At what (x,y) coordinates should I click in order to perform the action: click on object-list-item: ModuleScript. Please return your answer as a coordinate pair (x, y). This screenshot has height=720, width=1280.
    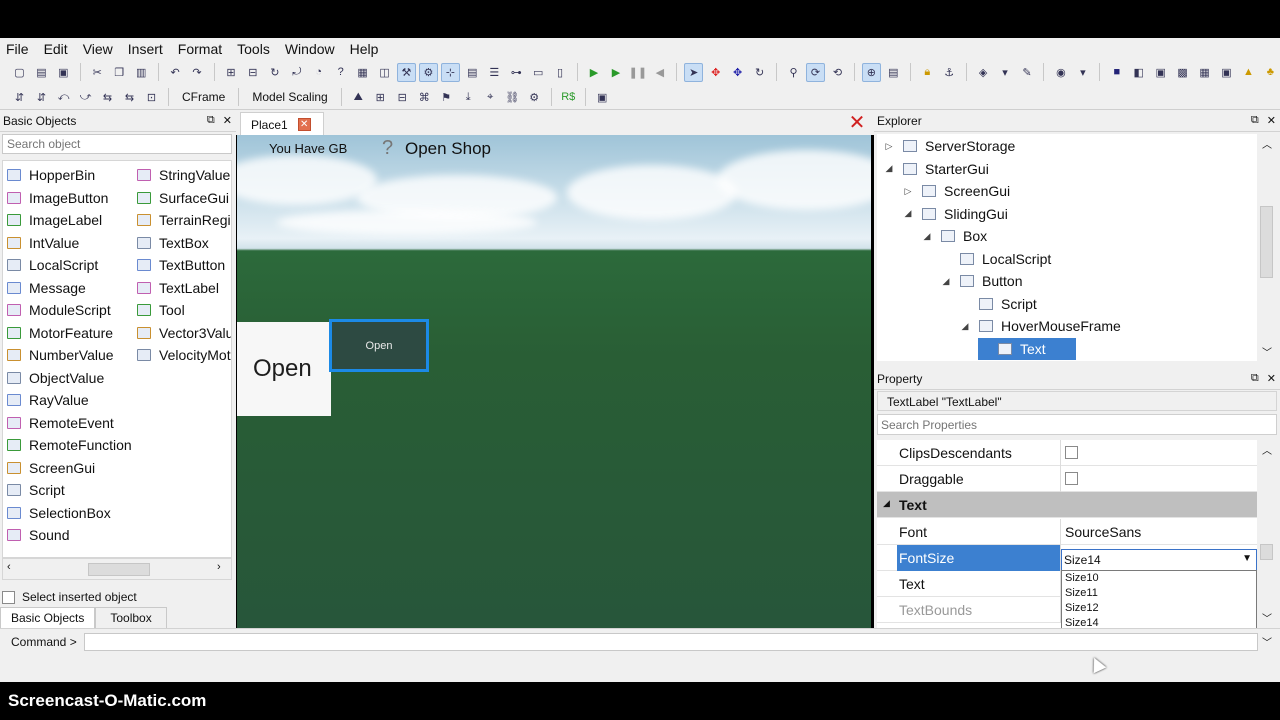
    Looking at the image, I should click on (71, 310).